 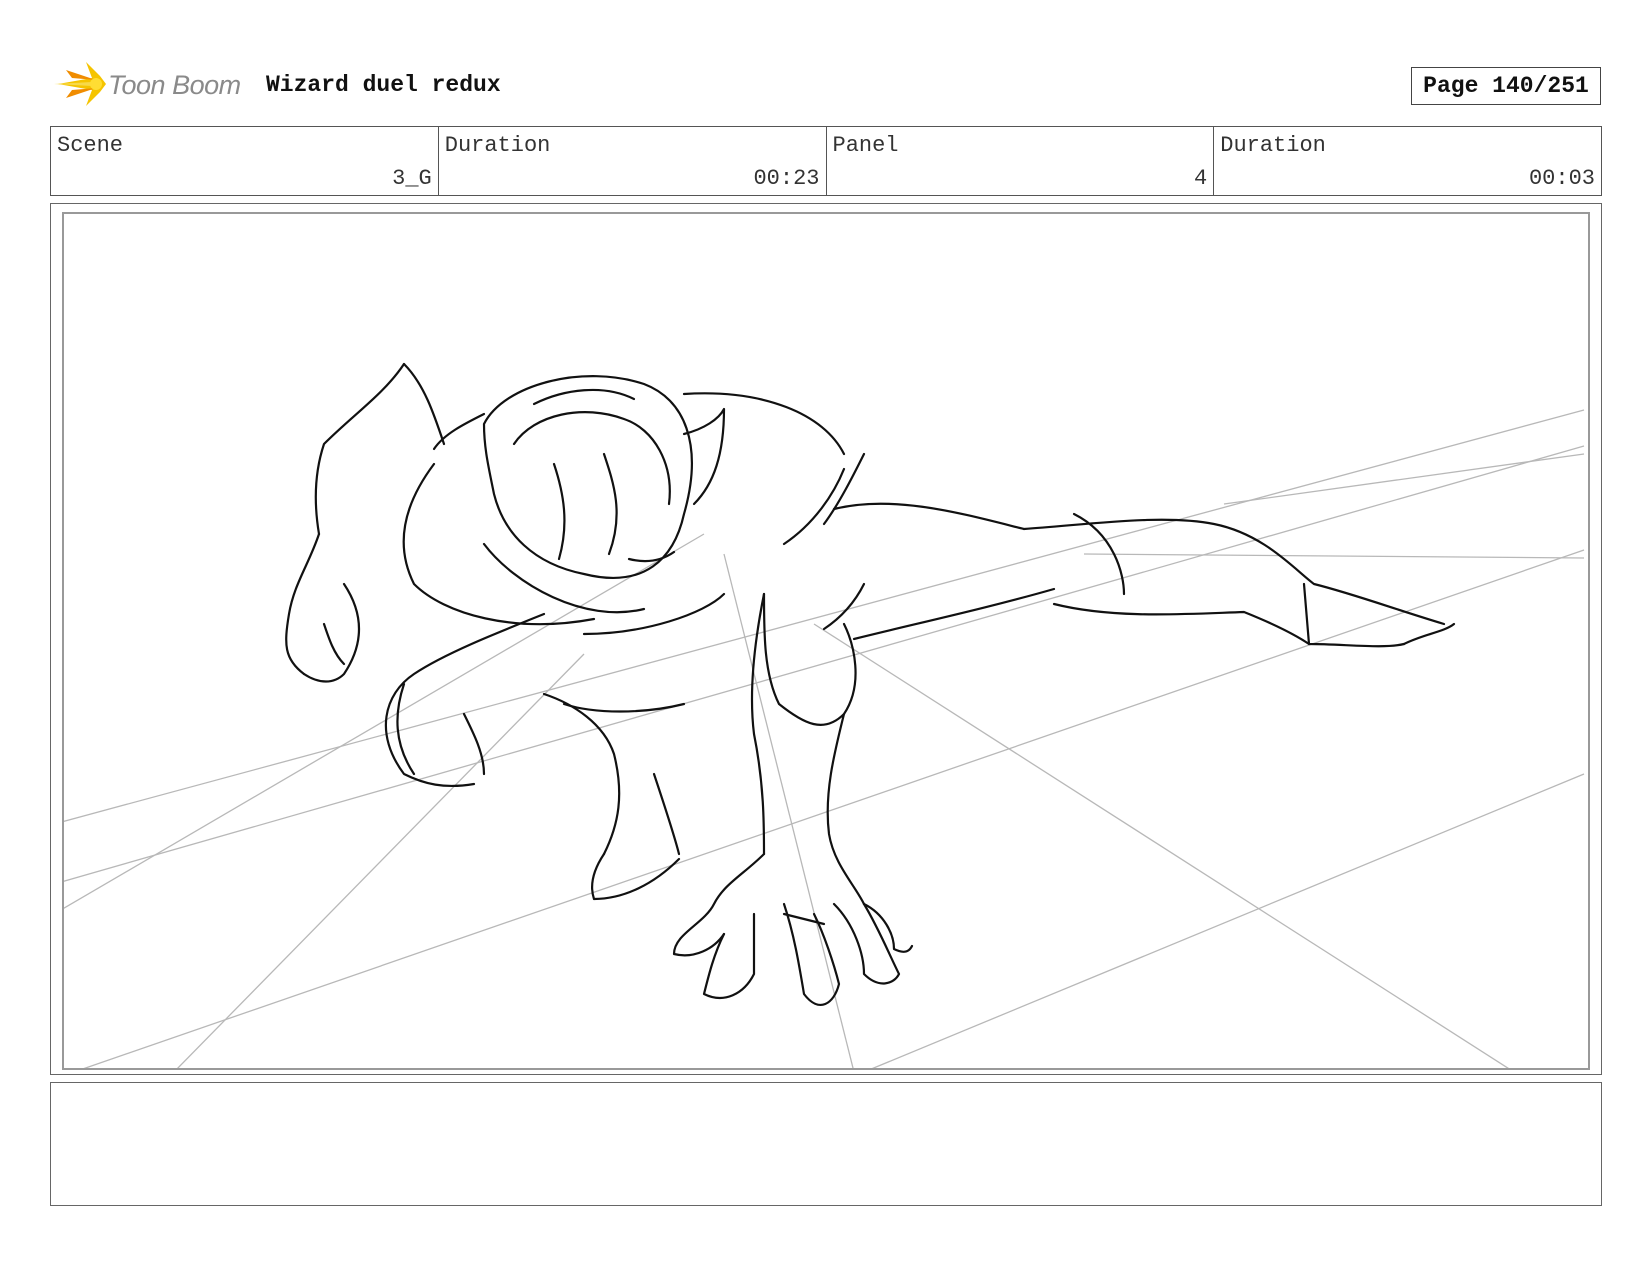 What do you see at coordinates (412, 178) in the screenshot?
I see `scene-value: 3_G` at bounding box center [412, 178].